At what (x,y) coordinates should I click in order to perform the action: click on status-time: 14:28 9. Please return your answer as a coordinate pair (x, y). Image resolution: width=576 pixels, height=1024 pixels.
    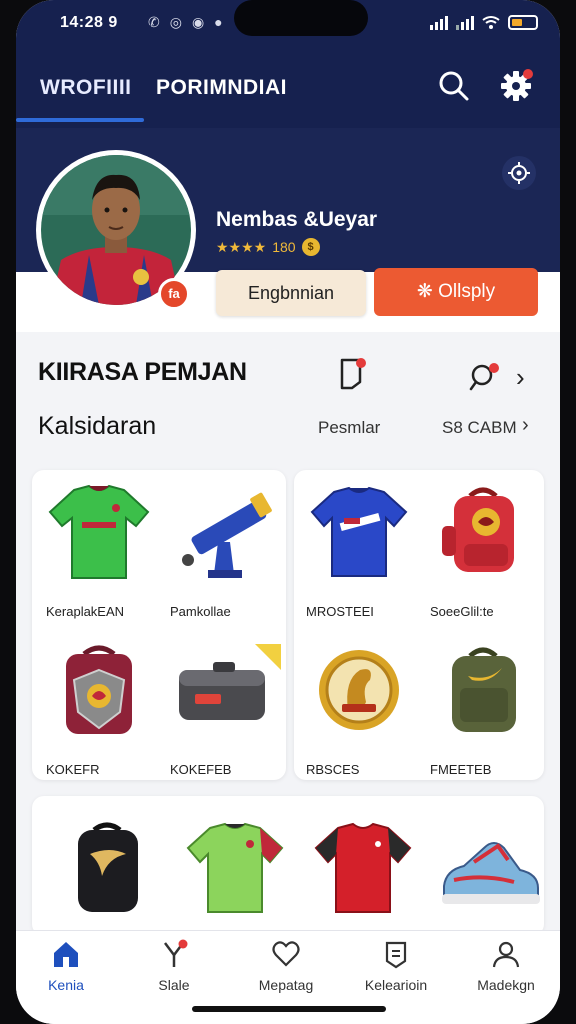
    Looking at the image, I should click on (89, 22).